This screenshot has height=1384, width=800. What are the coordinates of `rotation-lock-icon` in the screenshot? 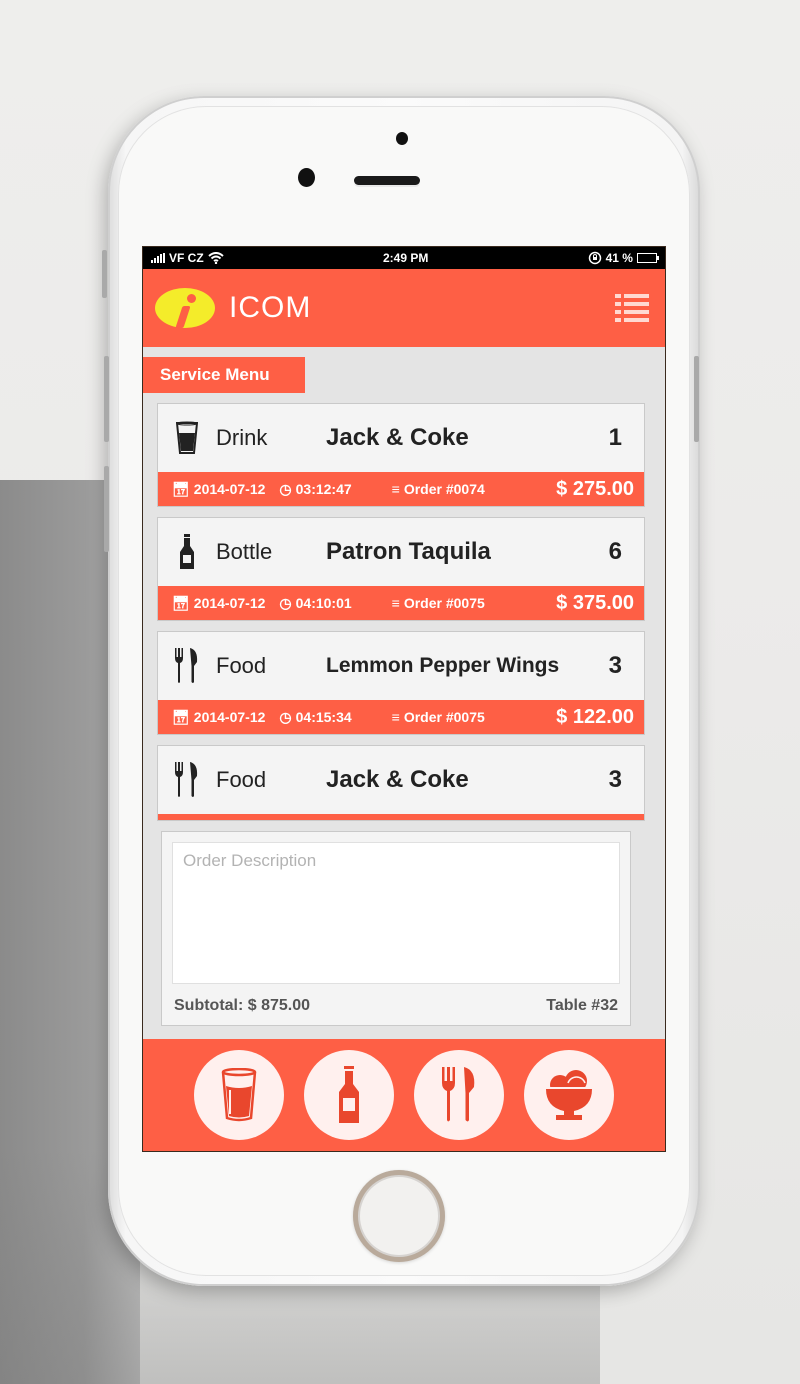 It's located at (594, 258).